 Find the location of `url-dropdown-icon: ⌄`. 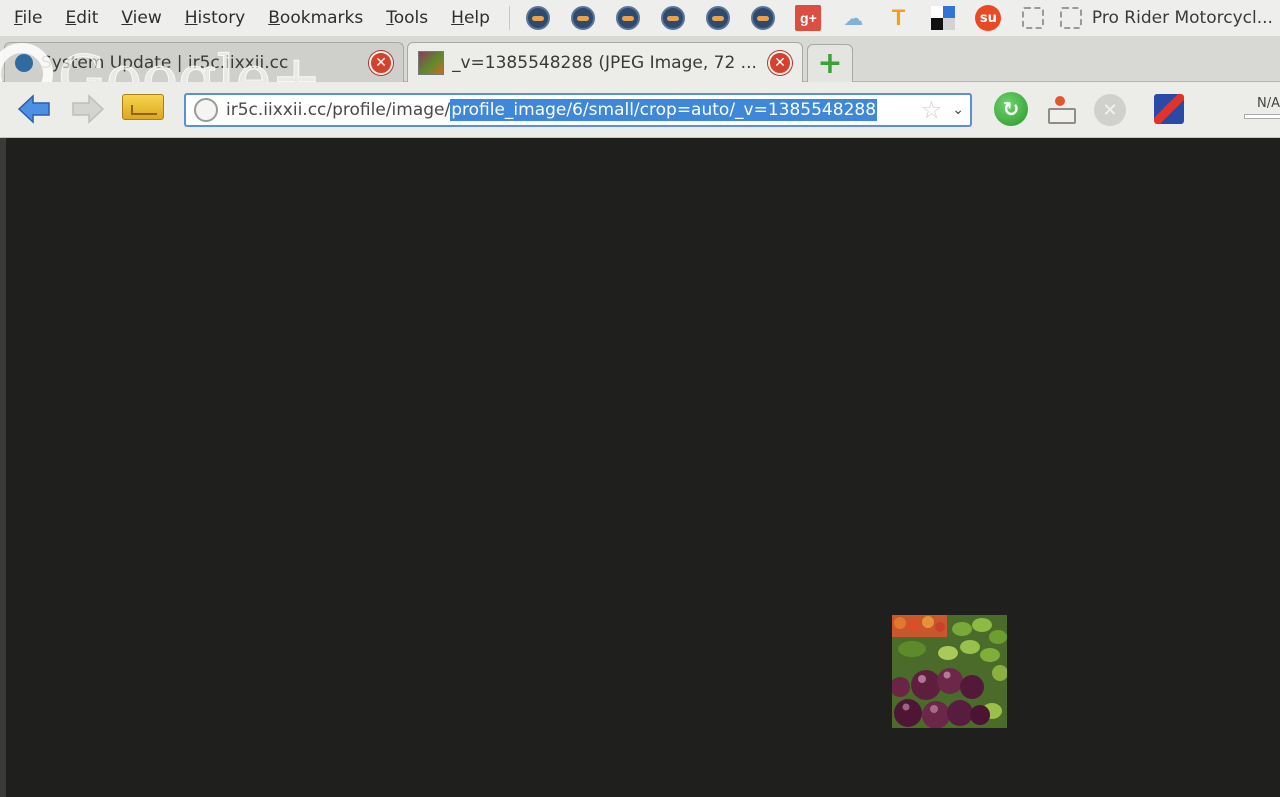

url-dropdown-icon: ⌄ is located at coordinates (958, 110).